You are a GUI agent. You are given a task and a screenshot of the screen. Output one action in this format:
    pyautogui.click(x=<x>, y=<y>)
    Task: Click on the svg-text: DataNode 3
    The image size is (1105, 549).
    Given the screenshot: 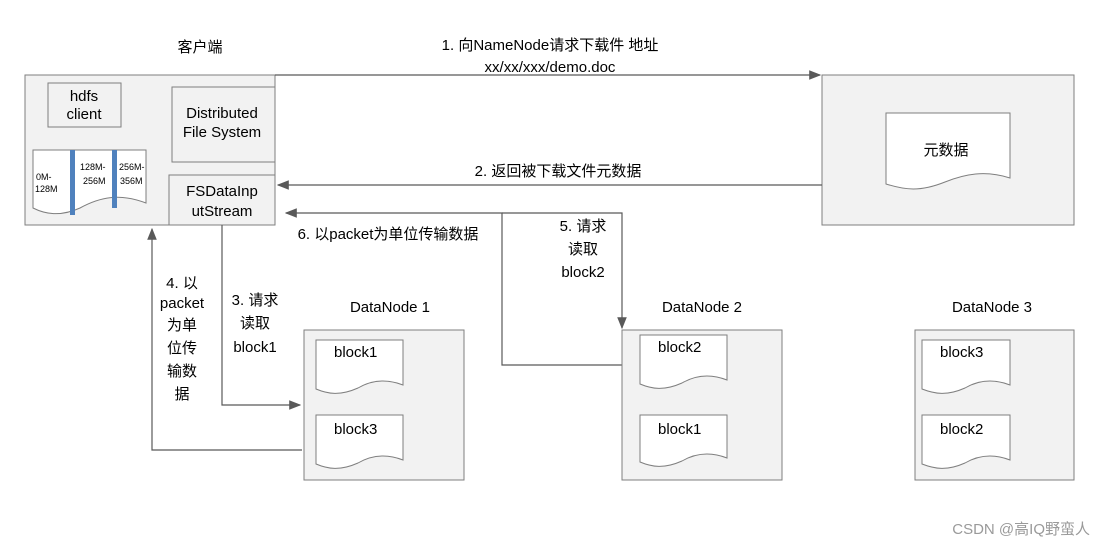 What is the action you would take?
    pyautogui.click(x=992, y=307)
    